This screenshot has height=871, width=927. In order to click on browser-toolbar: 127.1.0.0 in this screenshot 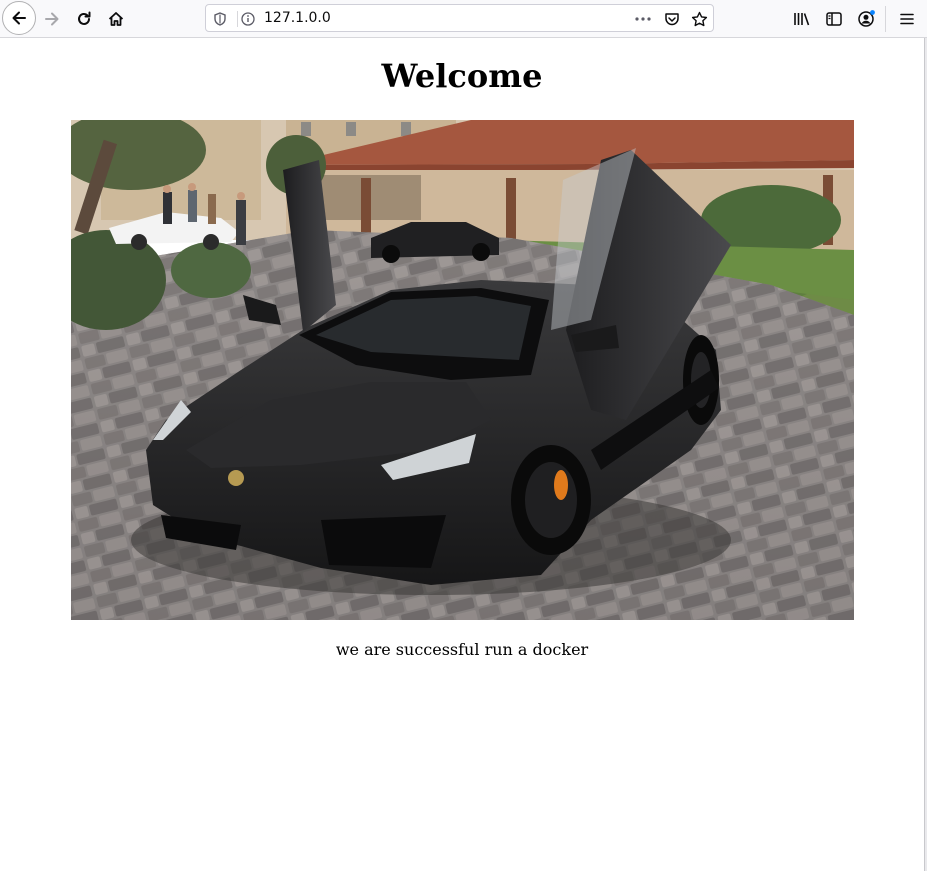, I will do `click(463, 19)`.